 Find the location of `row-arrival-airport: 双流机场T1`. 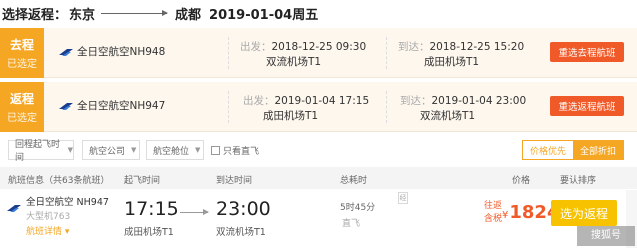

row-arrival-airport: 双流机场T1 is located at coordinates (241, 232).